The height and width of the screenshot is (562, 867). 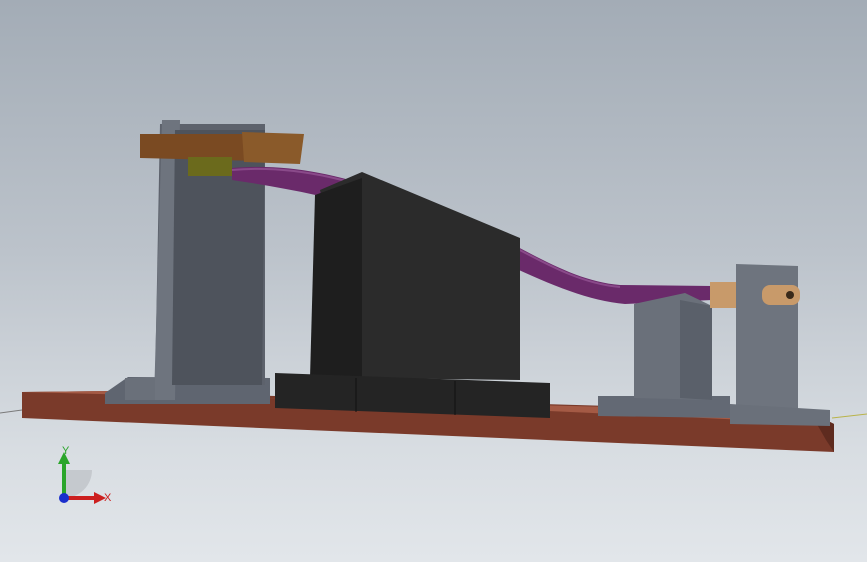 What do you see at coordinates (780, 415) in the screenshot?
I see `right-upright-foot` at bounding box center [780, 415].